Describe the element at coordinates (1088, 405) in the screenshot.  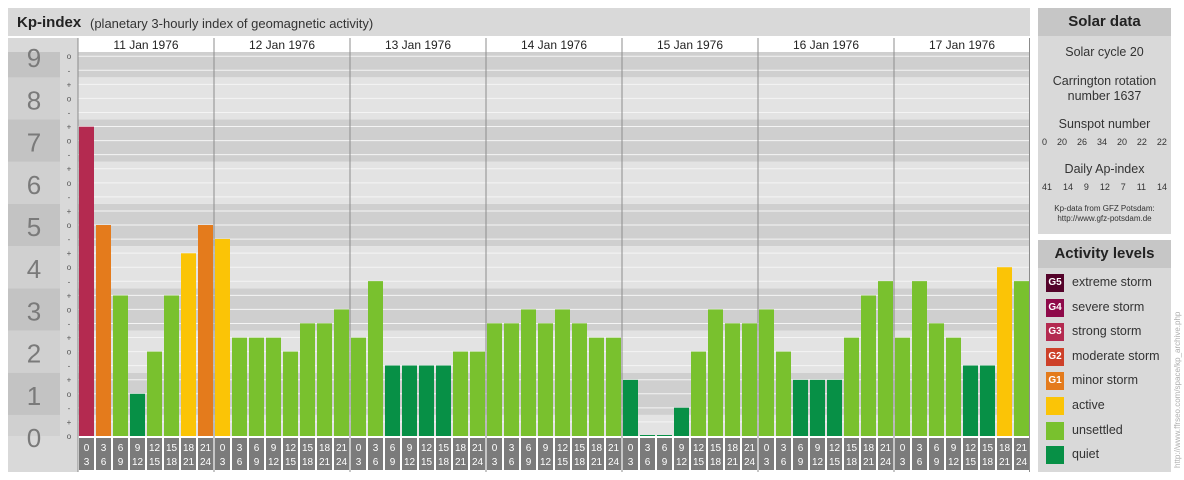
I see `legend-label: active` at that location.